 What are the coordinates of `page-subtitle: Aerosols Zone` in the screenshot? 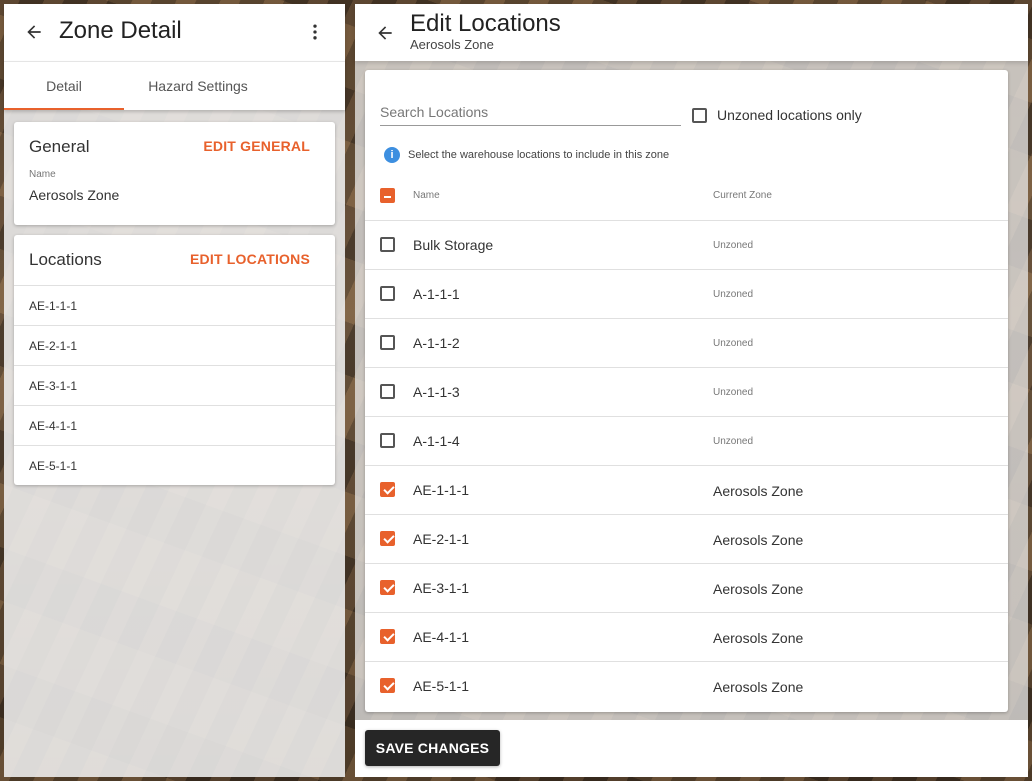 It's located at (452, 44).